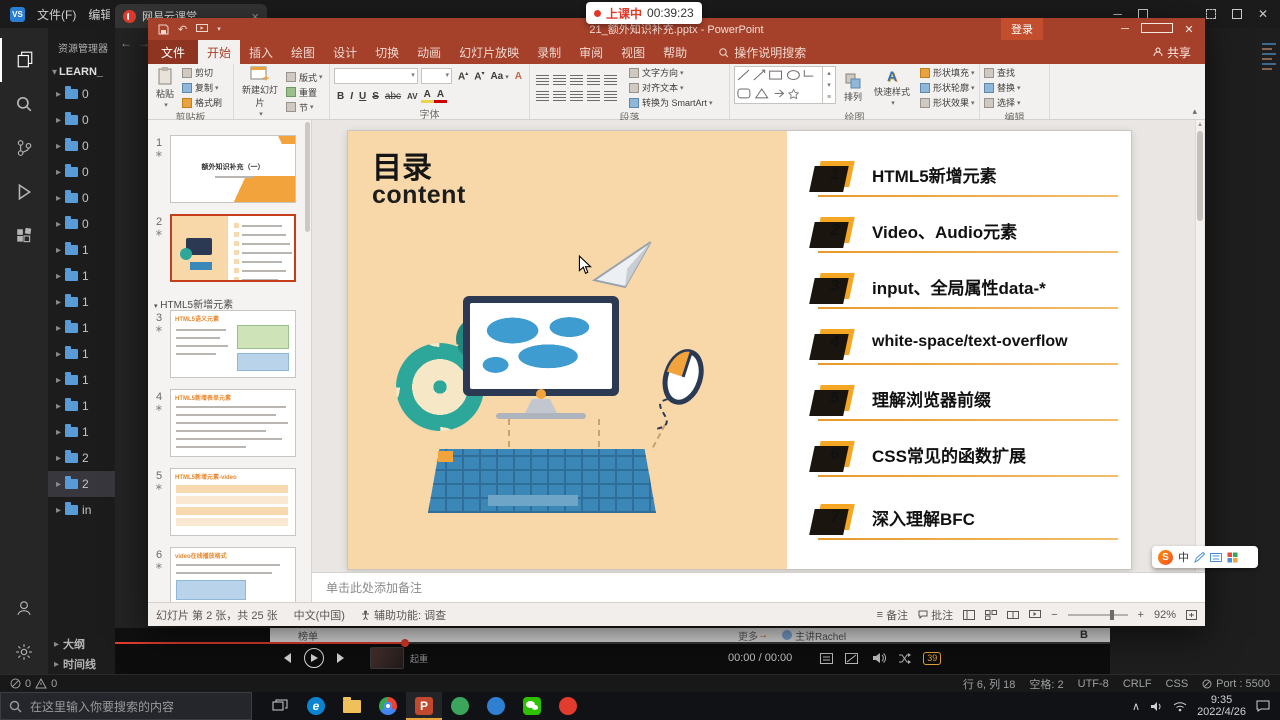 This screenshot has width=1280, height=720. I want to click on increase-indent-icon, so click(593, 79).